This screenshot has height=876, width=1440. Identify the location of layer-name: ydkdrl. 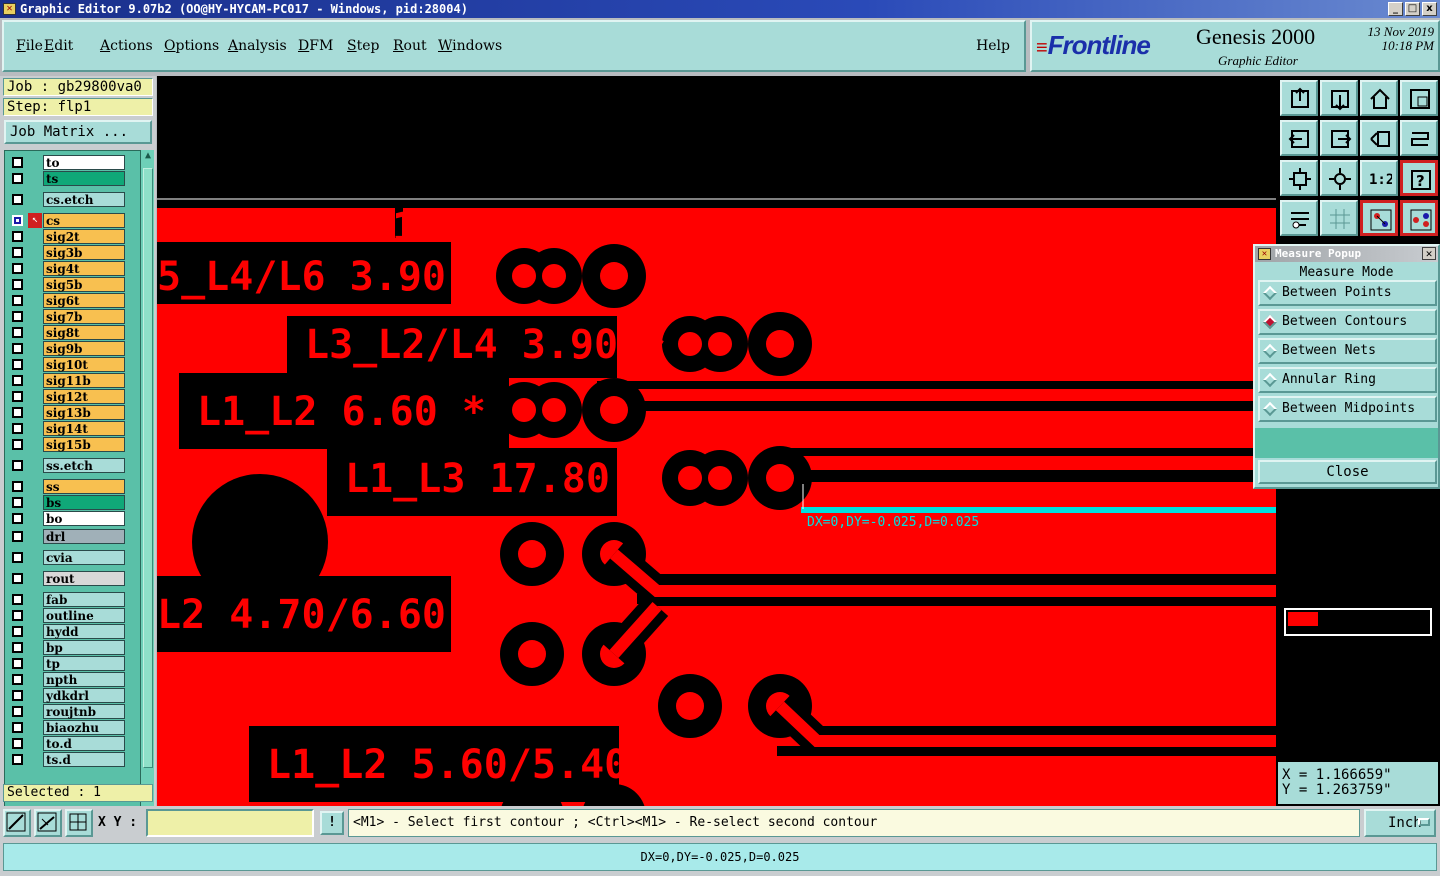
(84, 695).